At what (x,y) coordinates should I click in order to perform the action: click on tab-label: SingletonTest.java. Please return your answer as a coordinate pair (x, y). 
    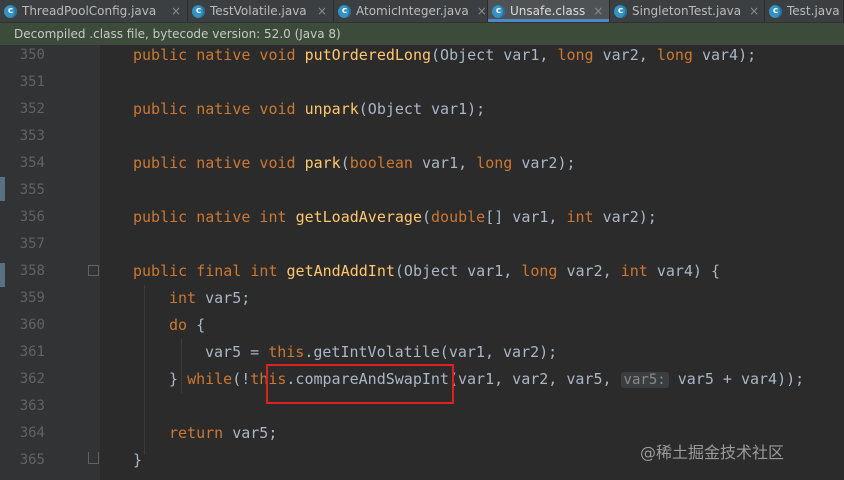
    Looking at the image, I should click on (687, 11).